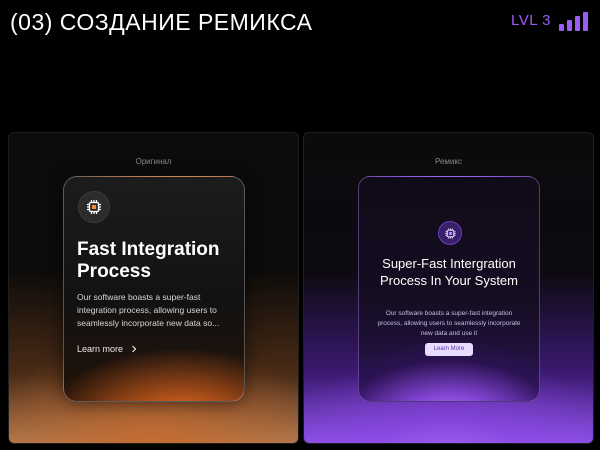  What do you see at coordinates (448, 161) in the screenshot?
I see `remix-panel-label: Ремикс` at bounding box center [448, 161].